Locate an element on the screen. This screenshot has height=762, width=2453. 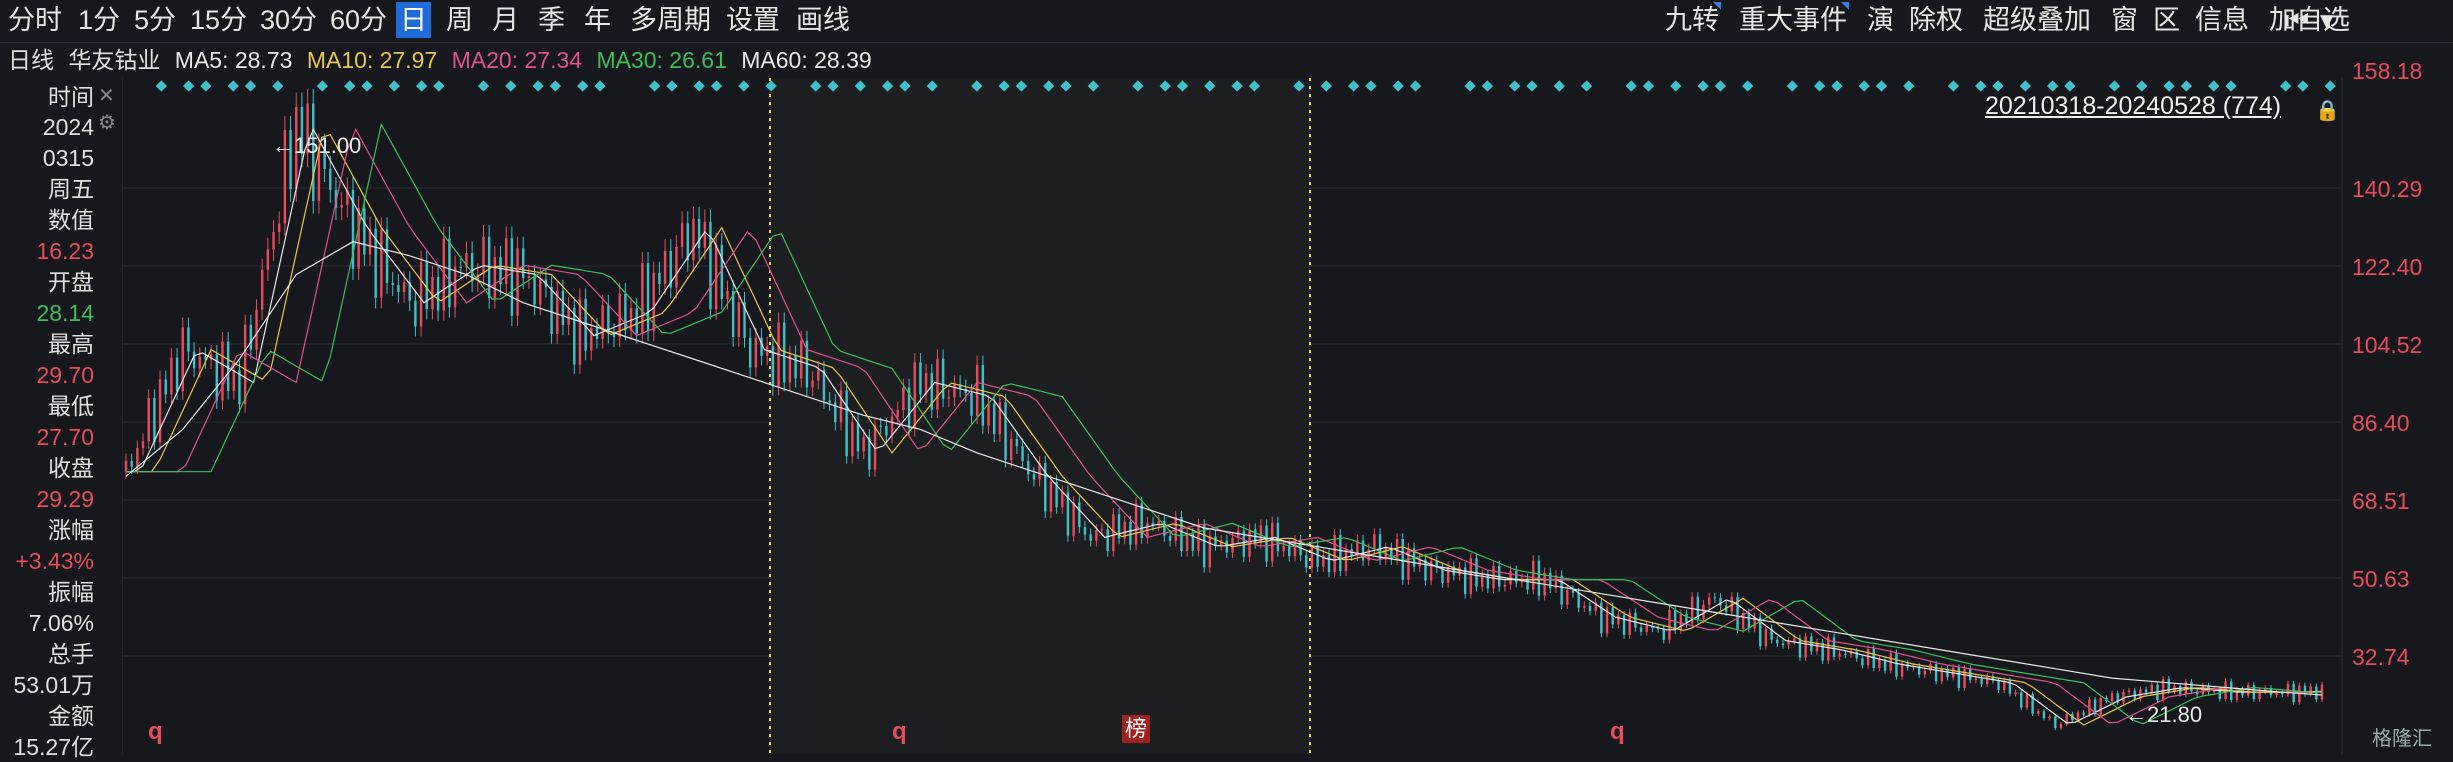
period-tab-8: 月 is located at coordinates (505, 20).